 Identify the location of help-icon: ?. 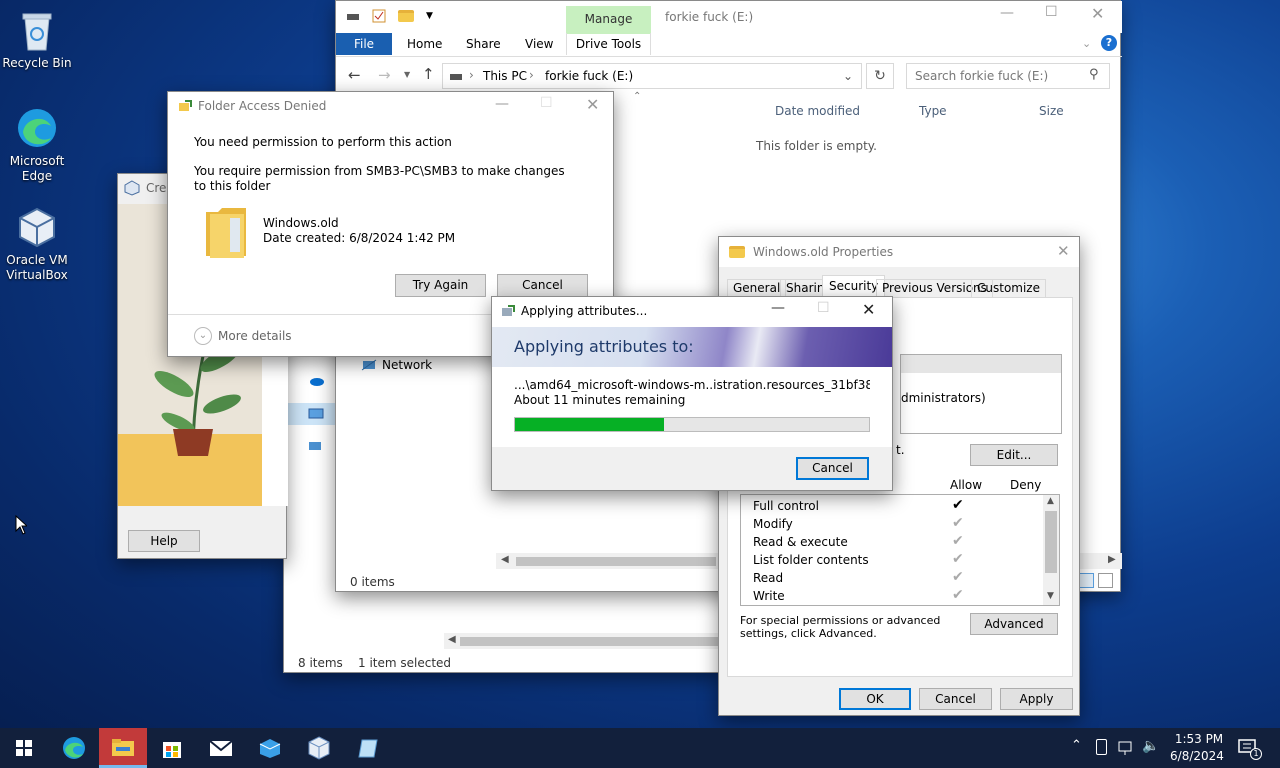
(1109, 43).